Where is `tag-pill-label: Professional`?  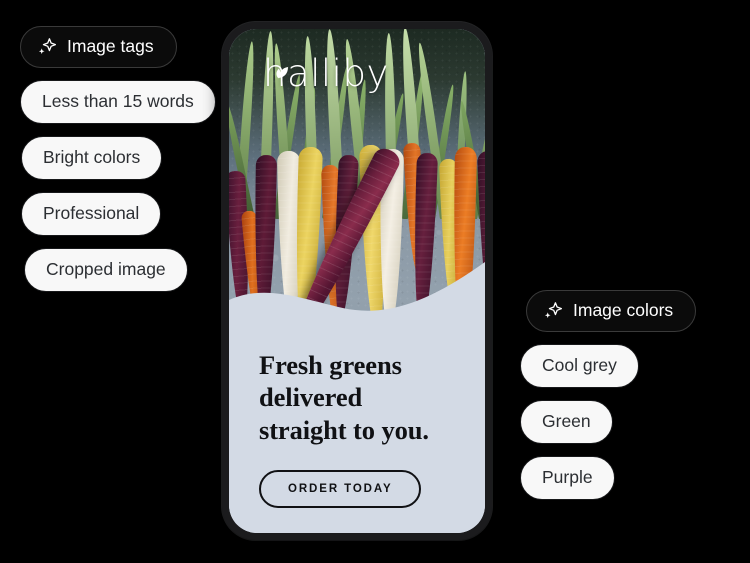
tag-pill-label: Professional is located at coordinates (91, 213).